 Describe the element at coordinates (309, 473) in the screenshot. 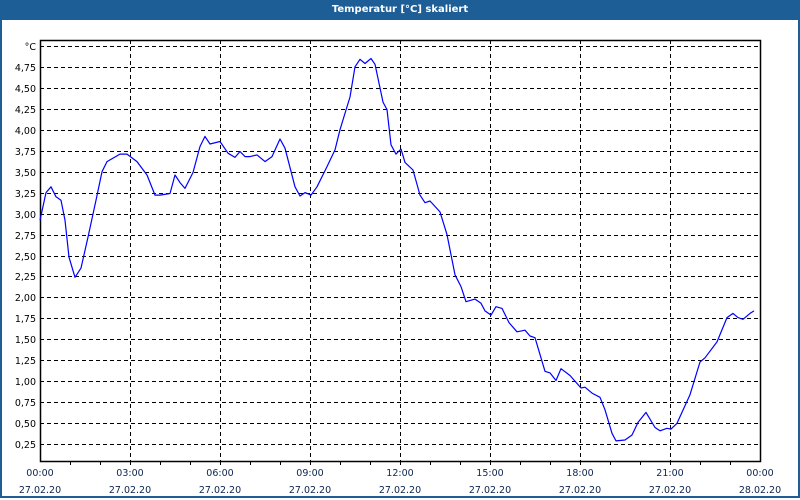

I see `x-tick-time: 09:00` at that location.